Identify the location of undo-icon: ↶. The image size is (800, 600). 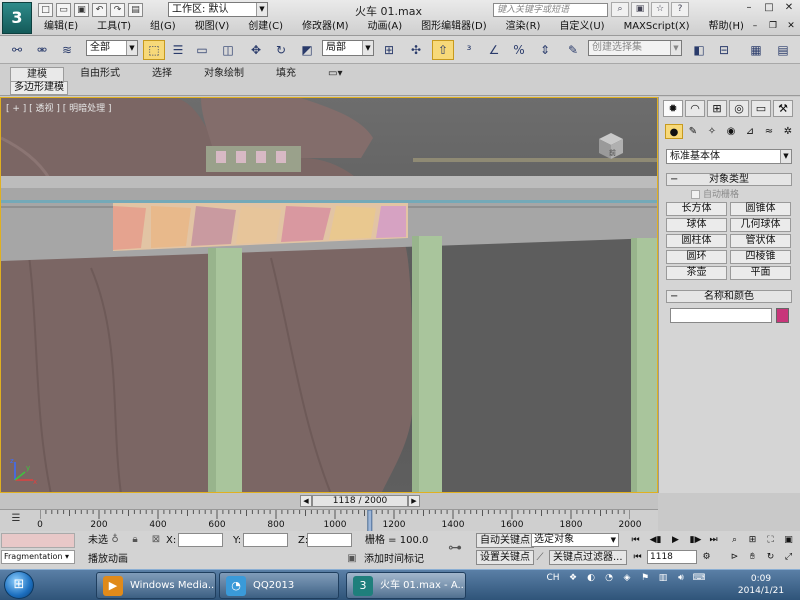
(99, 10).